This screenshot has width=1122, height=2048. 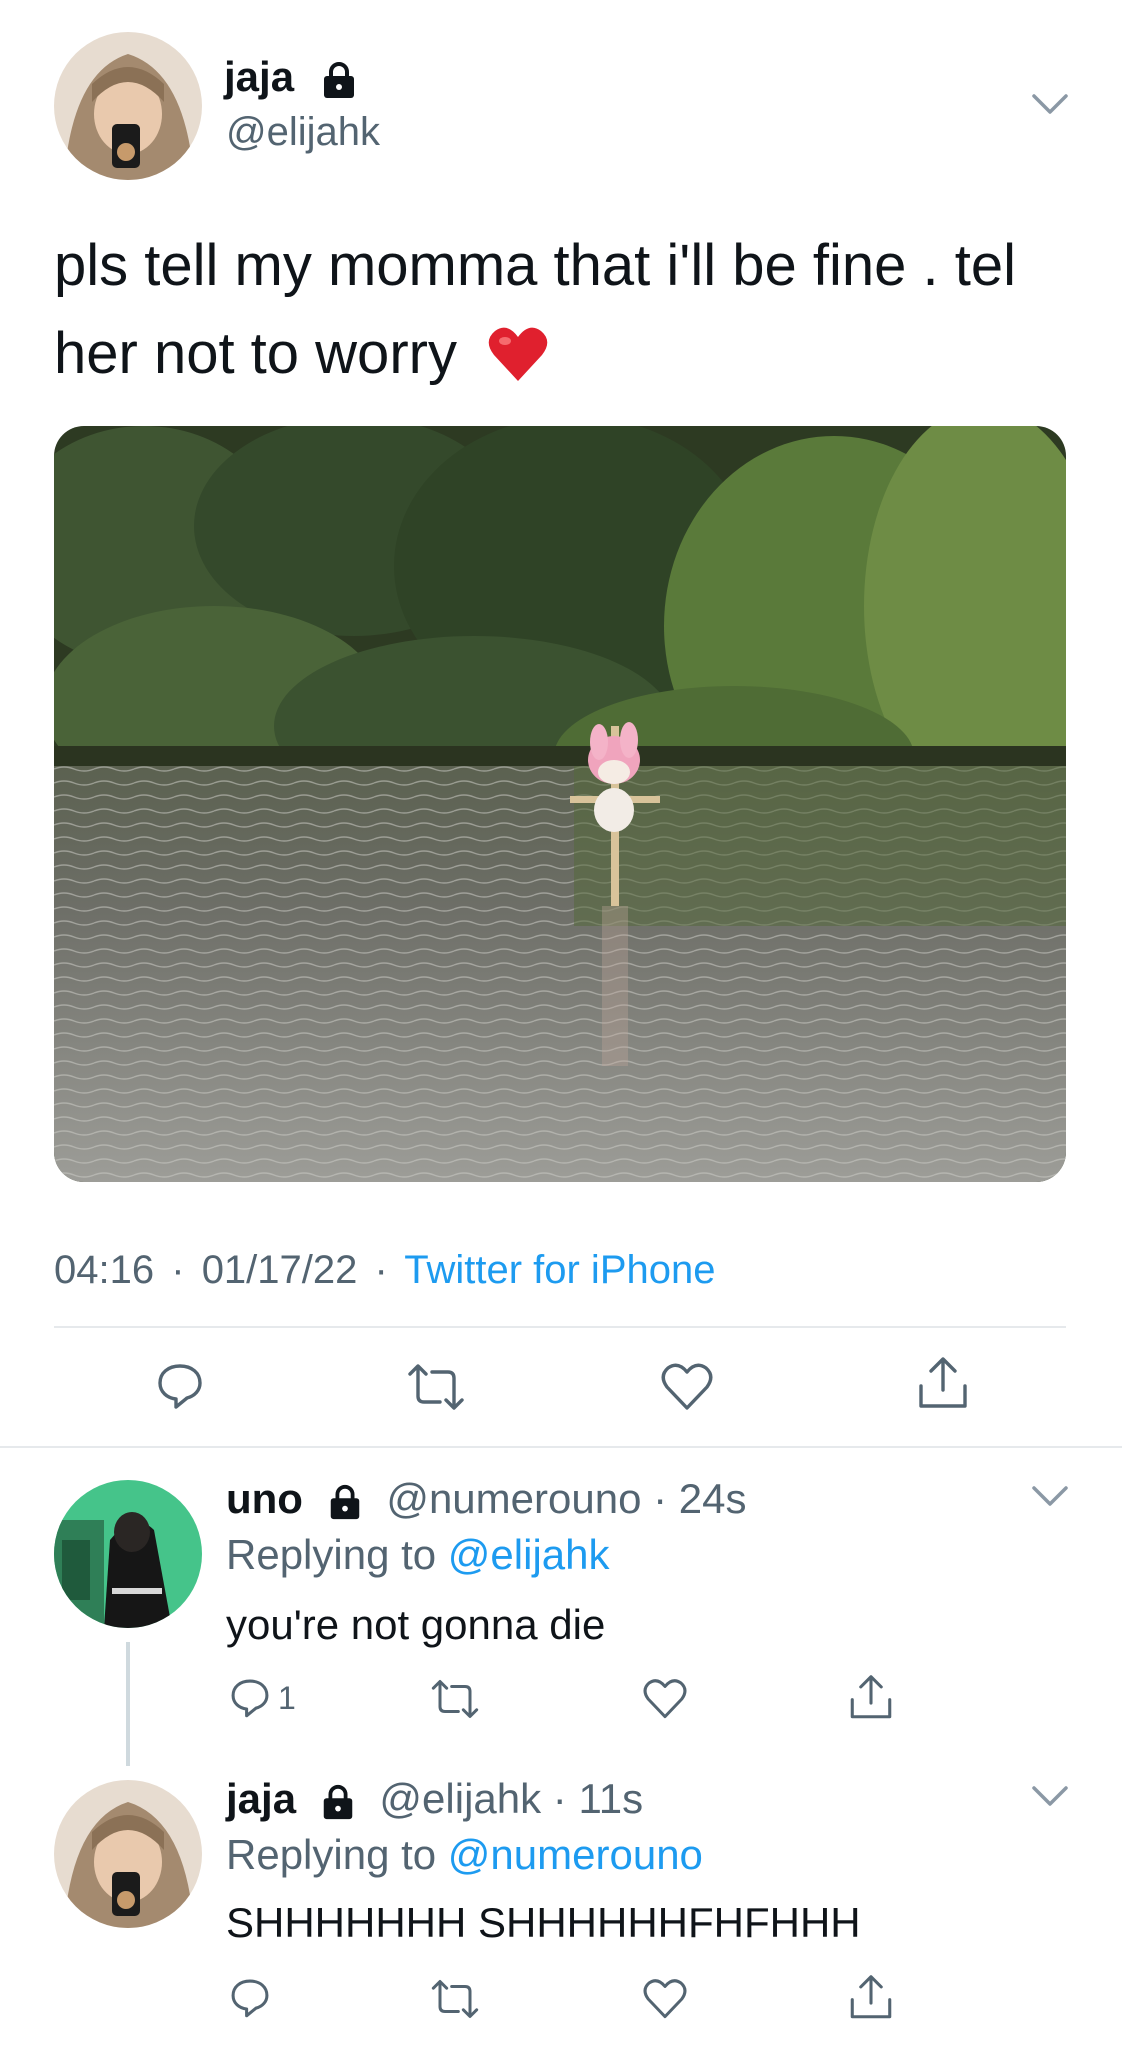 What do you see at coordinates (128, 106) in the screenshot?
I see `author-avatar` at bounding box center [128, 106].